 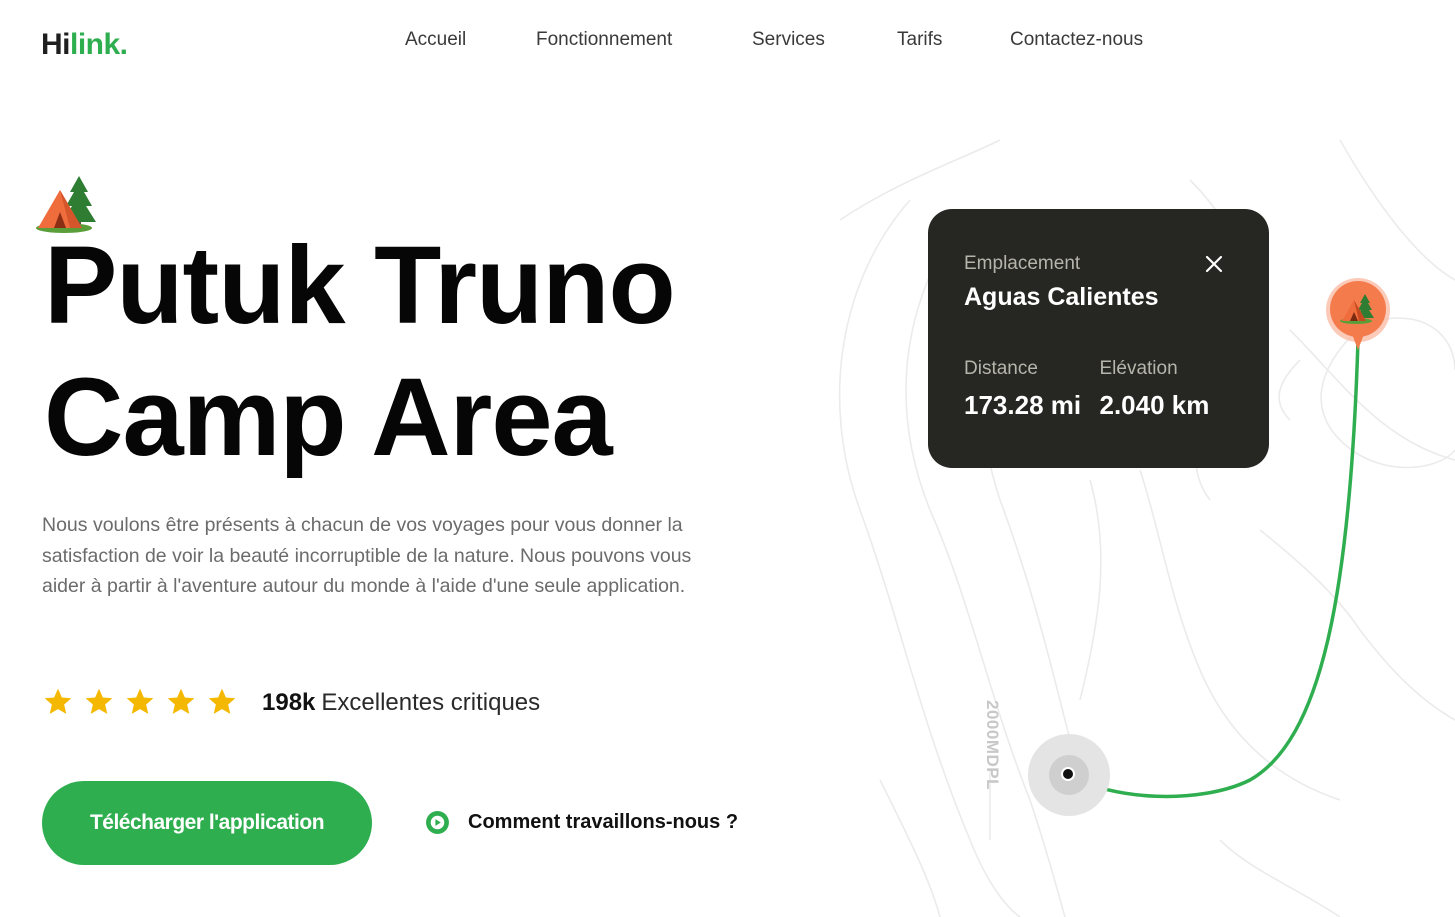 I want to click on logo-part-green: link., so click(x=99, y=44).